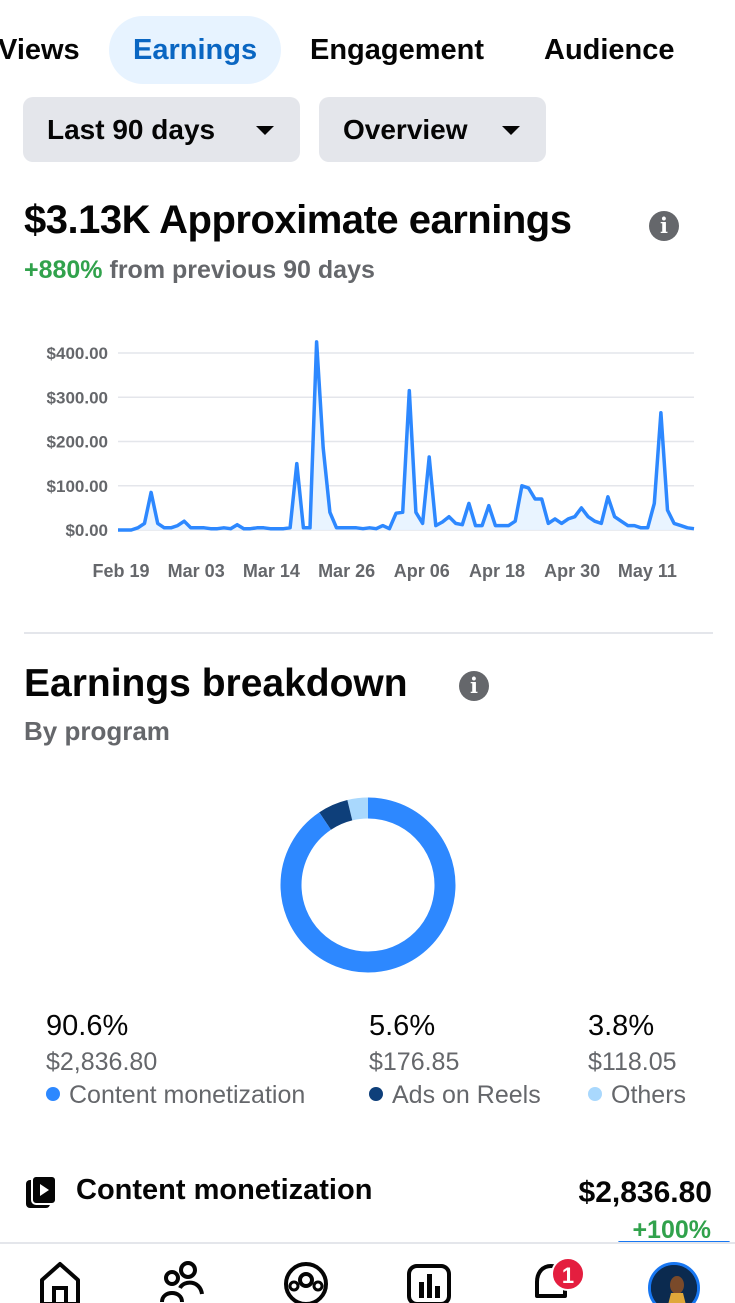 This screenshot has height=1303, width=735. Describe the element at coordinates (346, 571) in the screenshot. I see `x-tick-label: Mar 26` at that location.